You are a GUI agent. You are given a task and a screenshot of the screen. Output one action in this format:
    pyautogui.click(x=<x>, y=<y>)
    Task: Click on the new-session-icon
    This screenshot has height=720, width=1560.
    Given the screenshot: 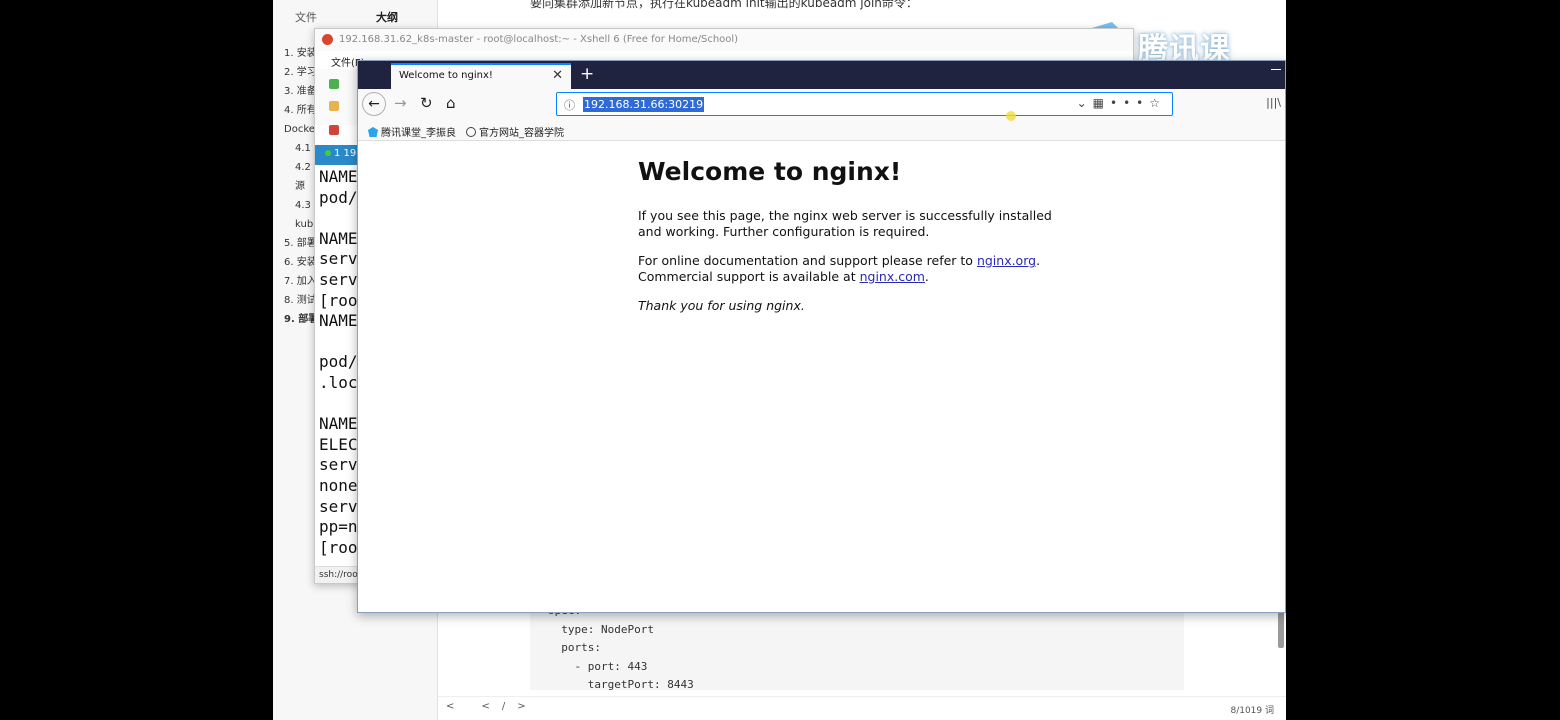 What is the action you would take?
    pyautogui.click(x=334, y=84)
    